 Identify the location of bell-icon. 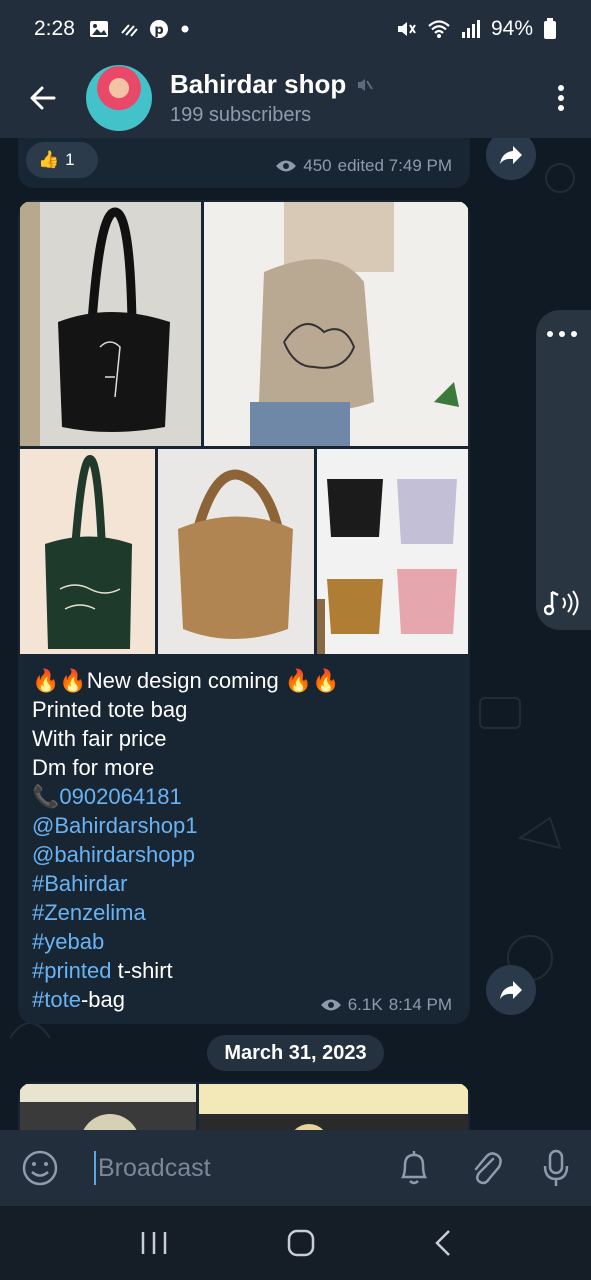
(414, 1168).